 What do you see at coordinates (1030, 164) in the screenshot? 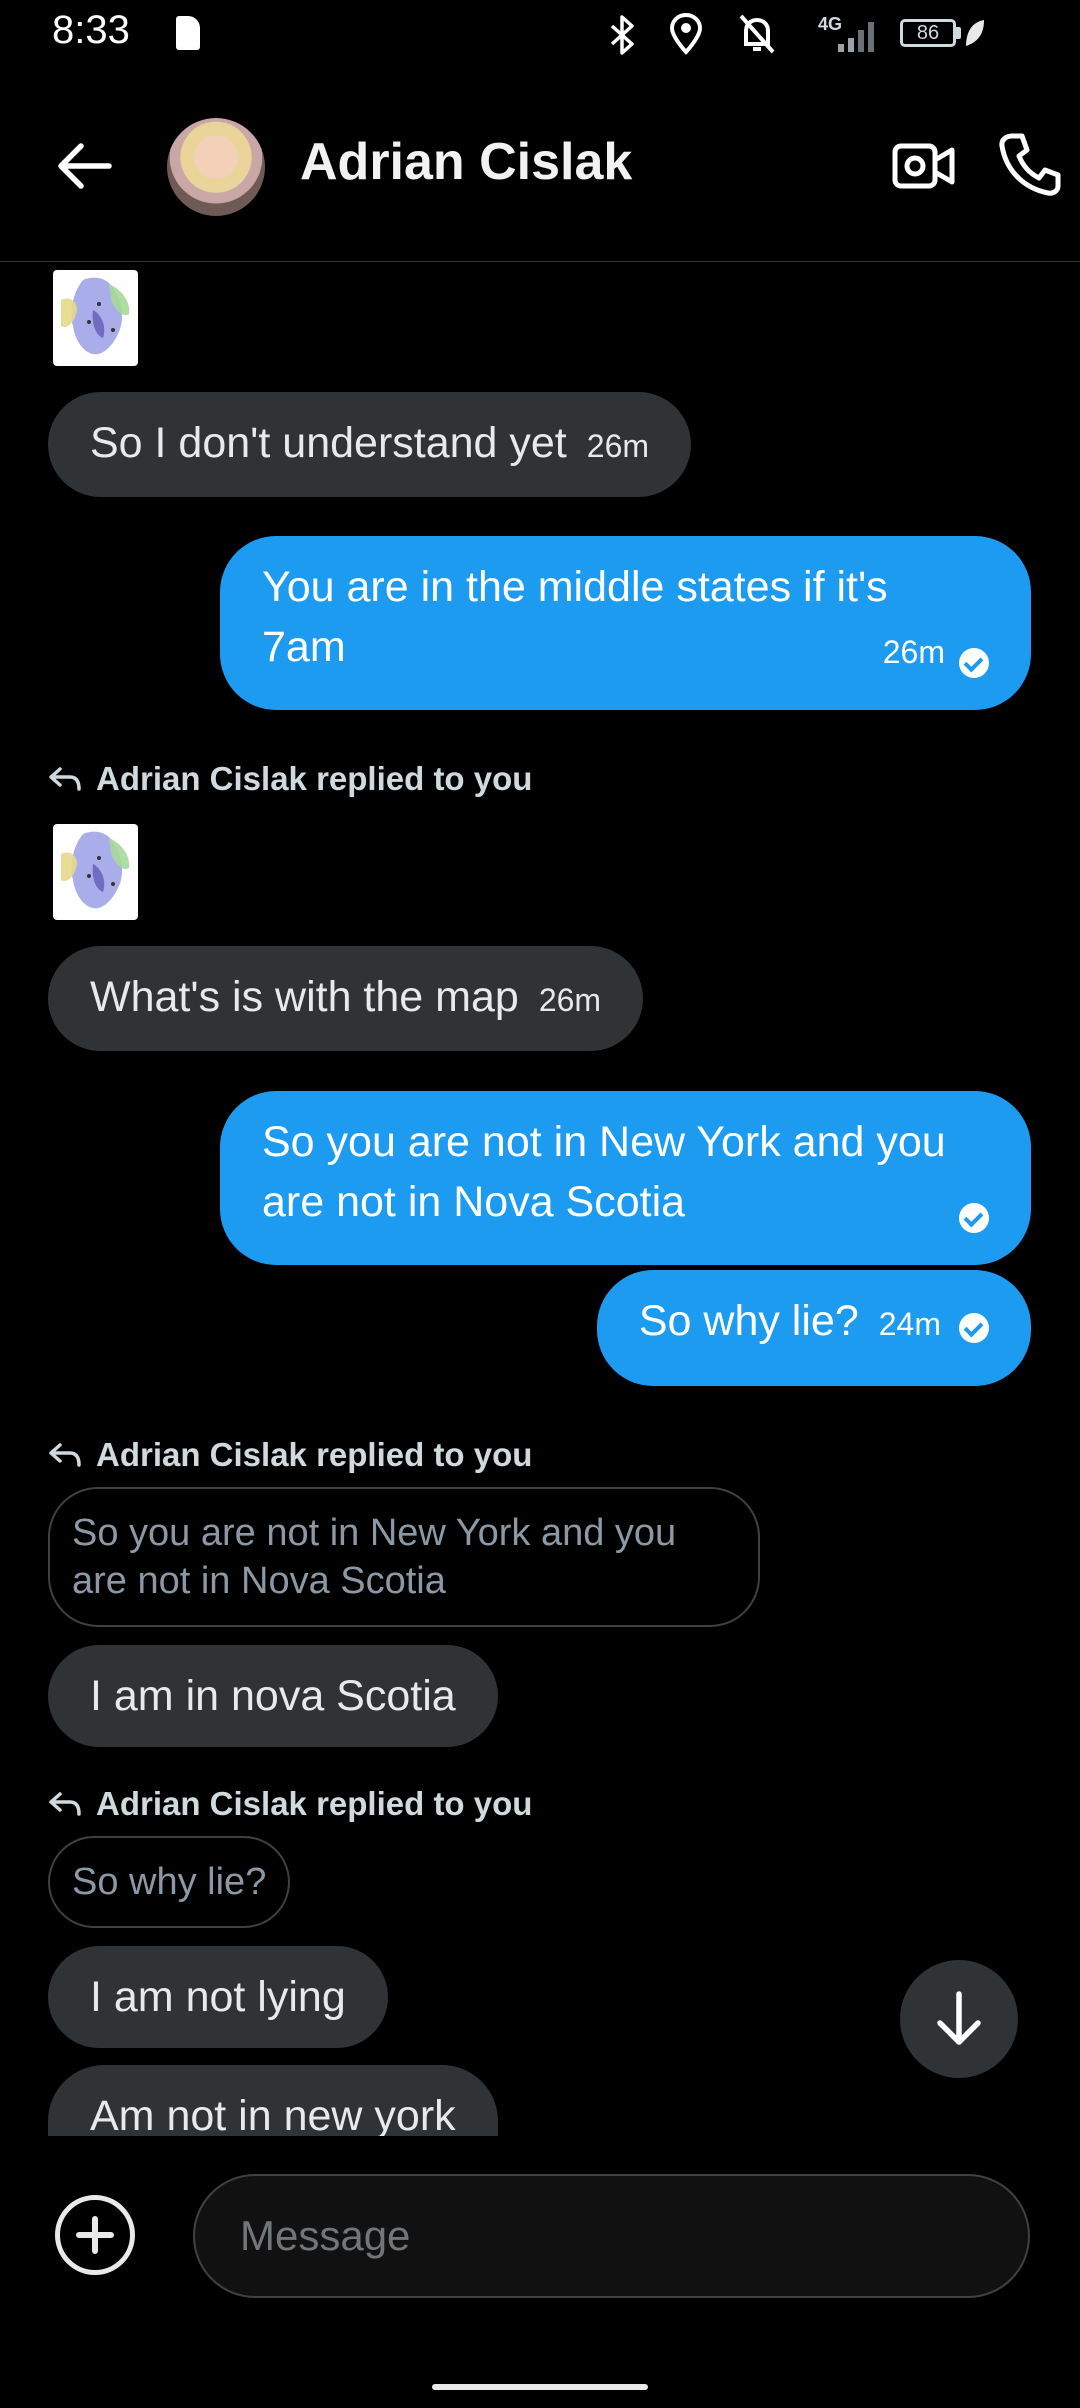
I see `phone-call-icon` at bounding box center [1030, 164].